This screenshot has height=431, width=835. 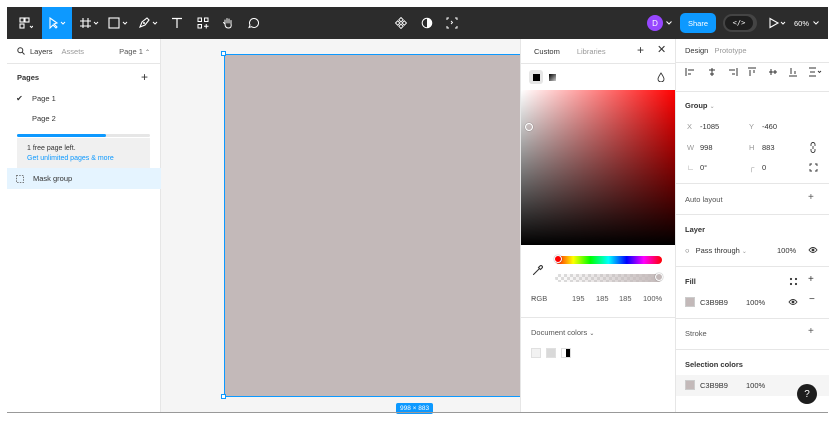 I want to click on eyedropper-icon, so click(x=538, y=270).